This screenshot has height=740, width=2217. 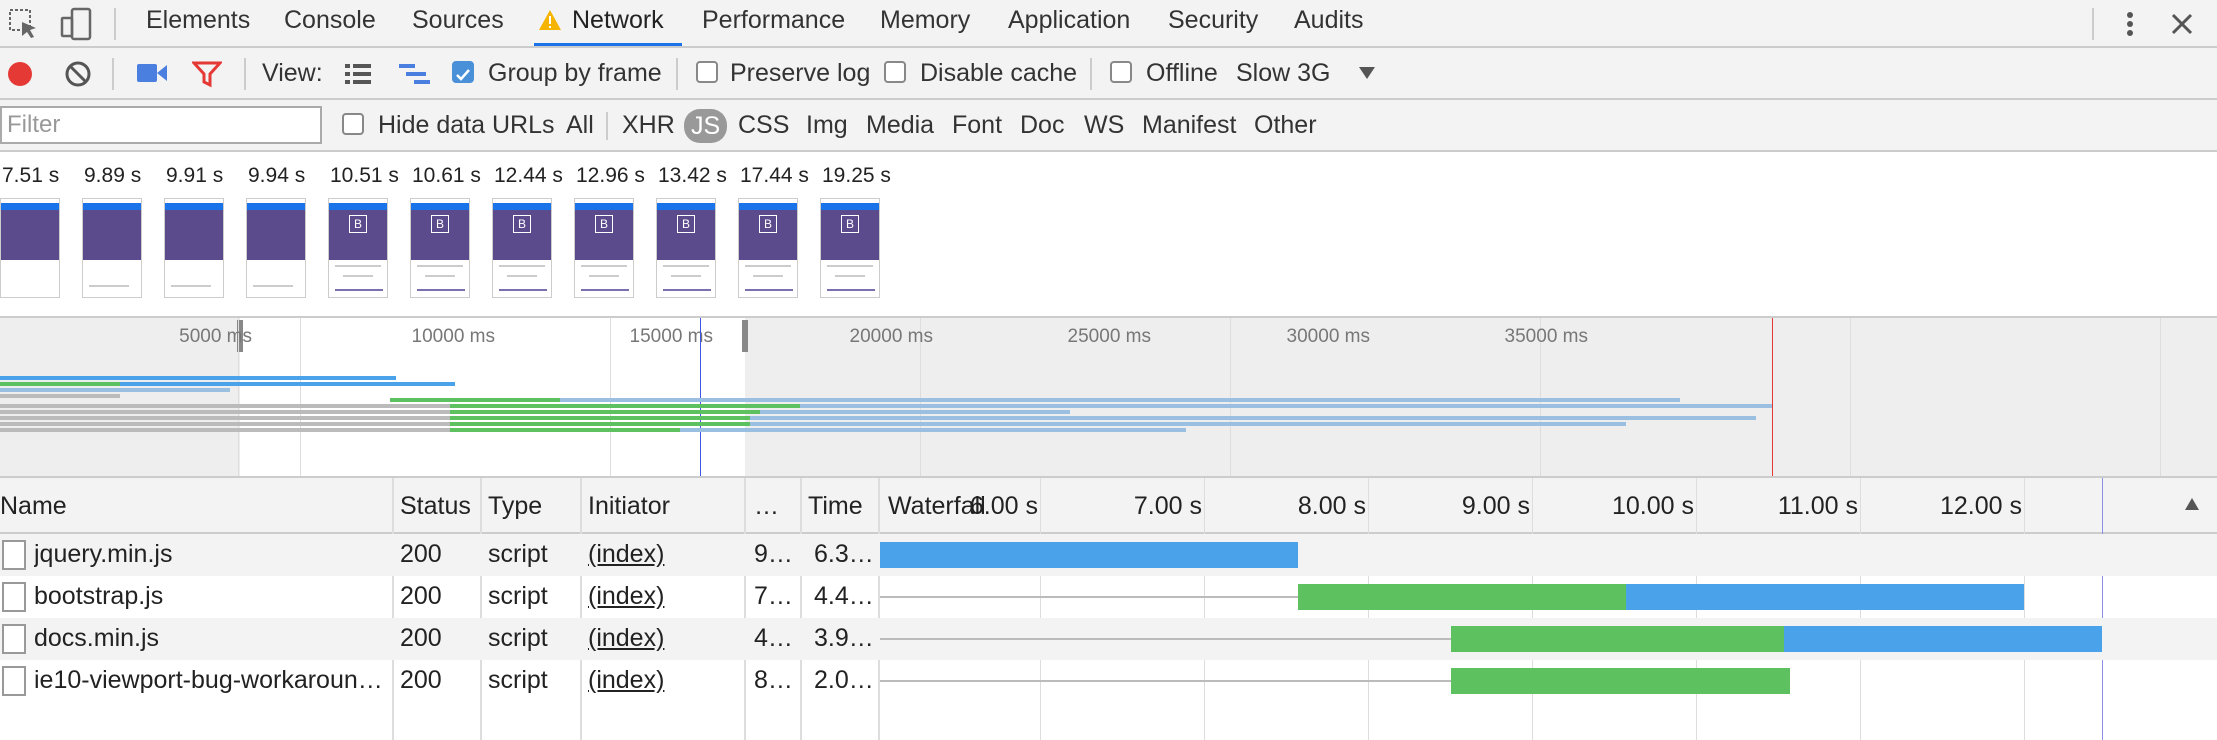 I want to click on filter-type-xhr: XHR, so click(x=648, y=125).